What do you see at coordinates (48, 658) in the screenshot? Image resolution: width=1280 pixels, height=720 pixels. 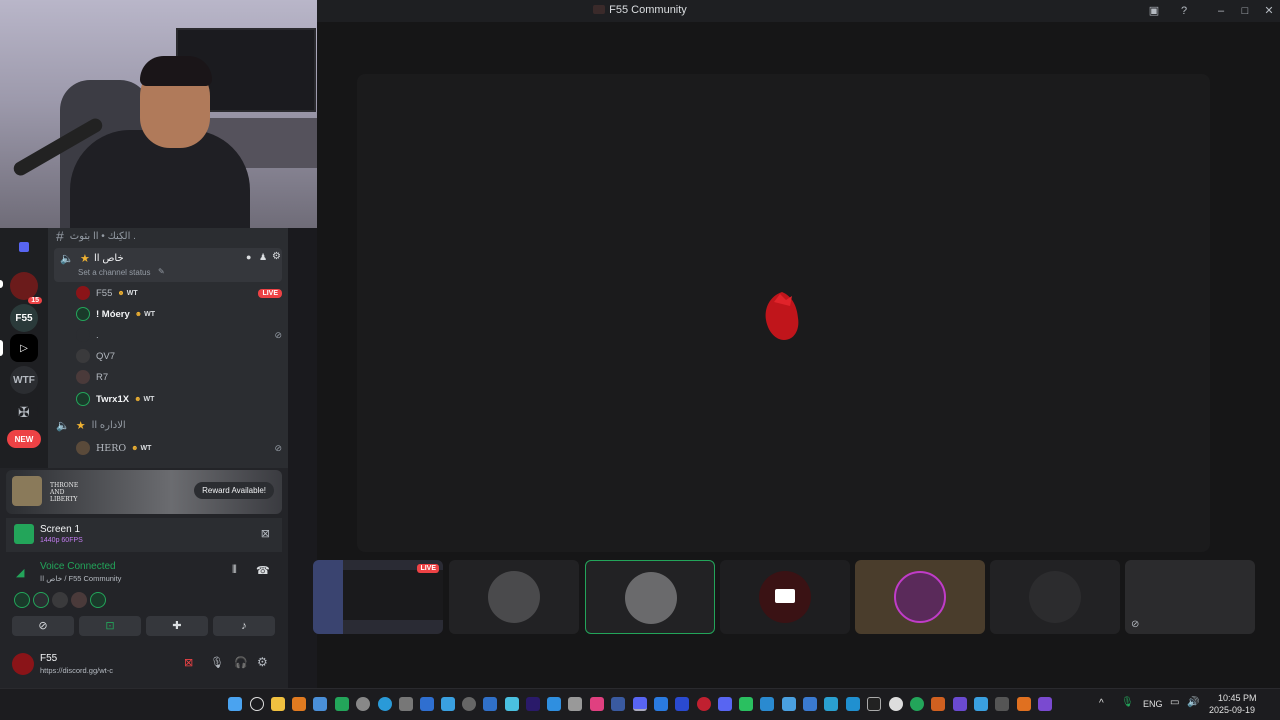 I see `user-name: F55` at bounding box center [48, 658].